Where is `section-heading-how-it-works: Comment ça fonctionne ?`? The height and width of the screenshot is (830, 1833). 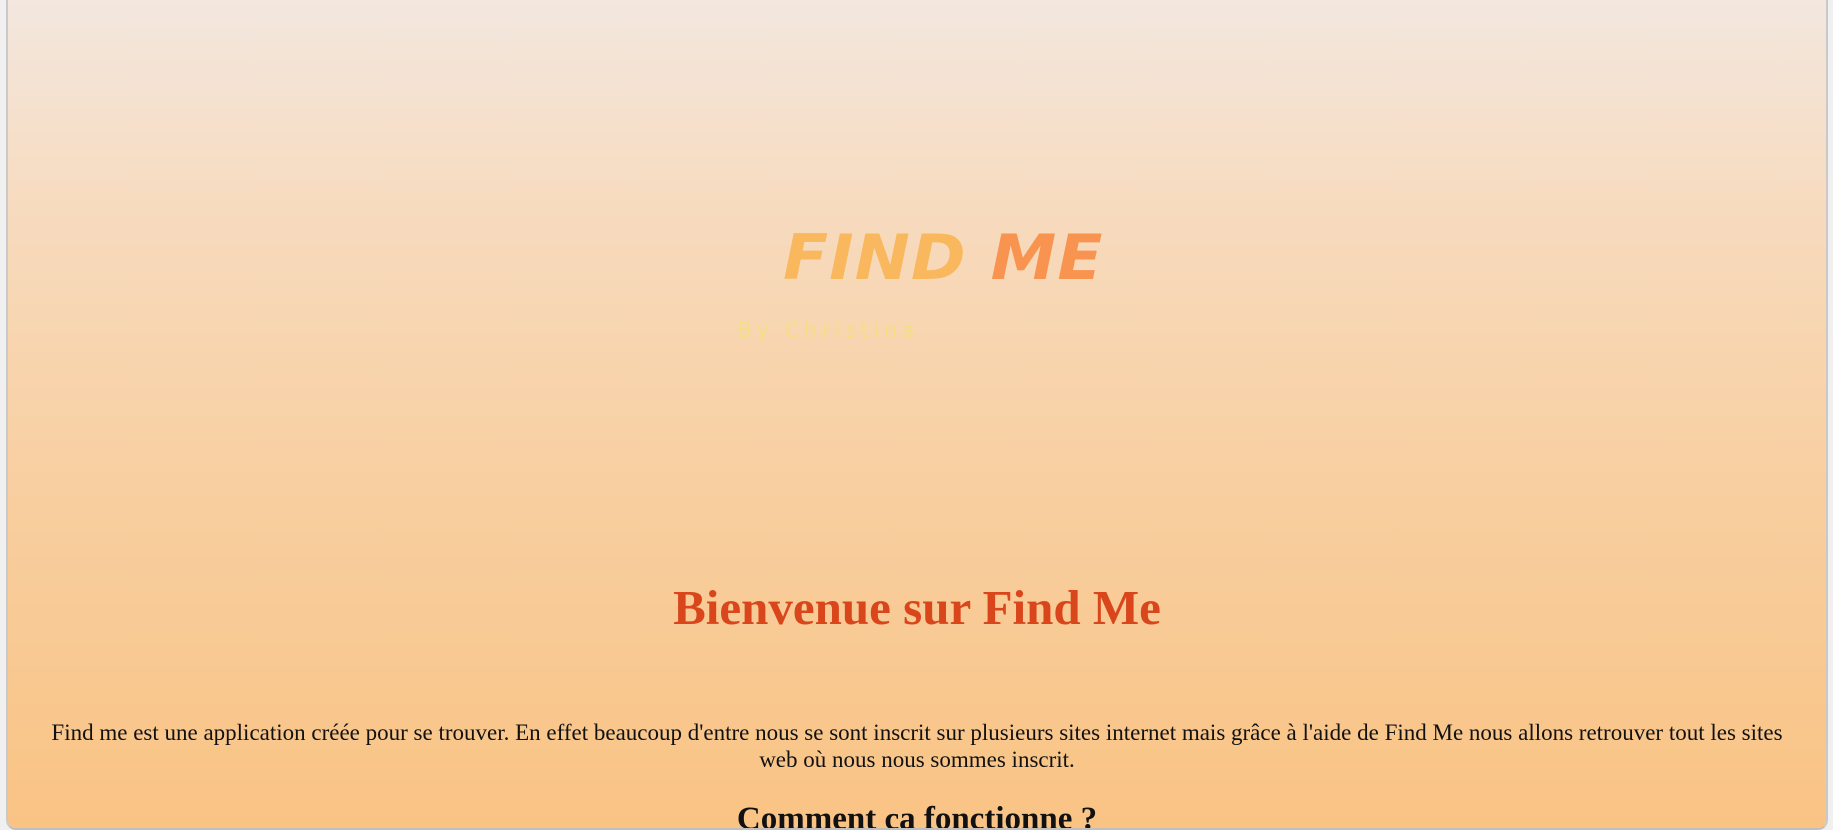
section-heading-how-it-works: Comment ça fonctionne ? is located at coordinates (917, 815).